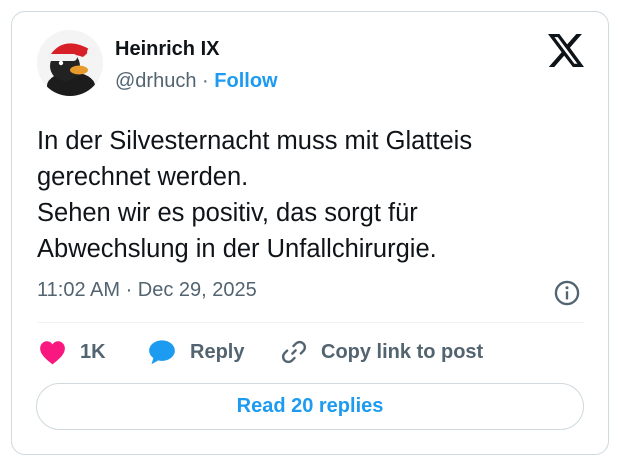 This screenshot has width=620, height=466. Describe the element at coordinates (52, 352) in the screenshot. I see `heart-icon` at that location.